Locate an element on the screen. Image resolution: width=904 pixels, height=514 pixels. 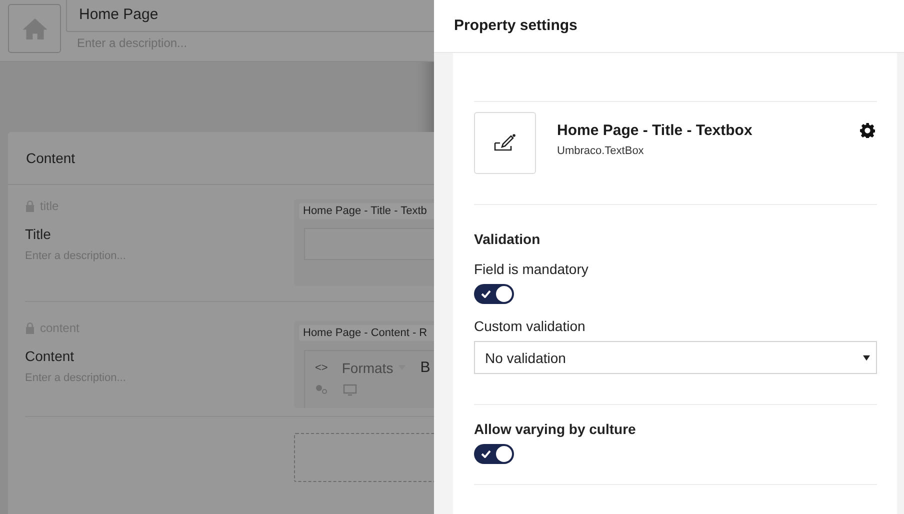
editor-name: Home Page - Title - Textbox is located at coordinates (655, 130).